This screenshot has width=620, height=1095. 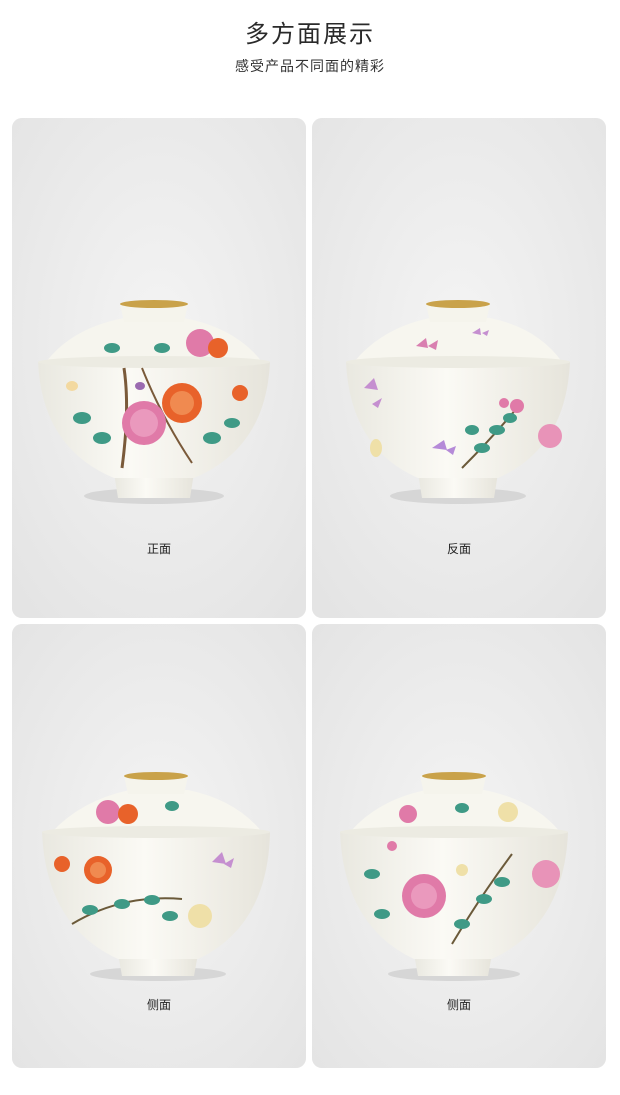 I want to click on view-label-side-2: 侧面, so click(x=458, y=1005).